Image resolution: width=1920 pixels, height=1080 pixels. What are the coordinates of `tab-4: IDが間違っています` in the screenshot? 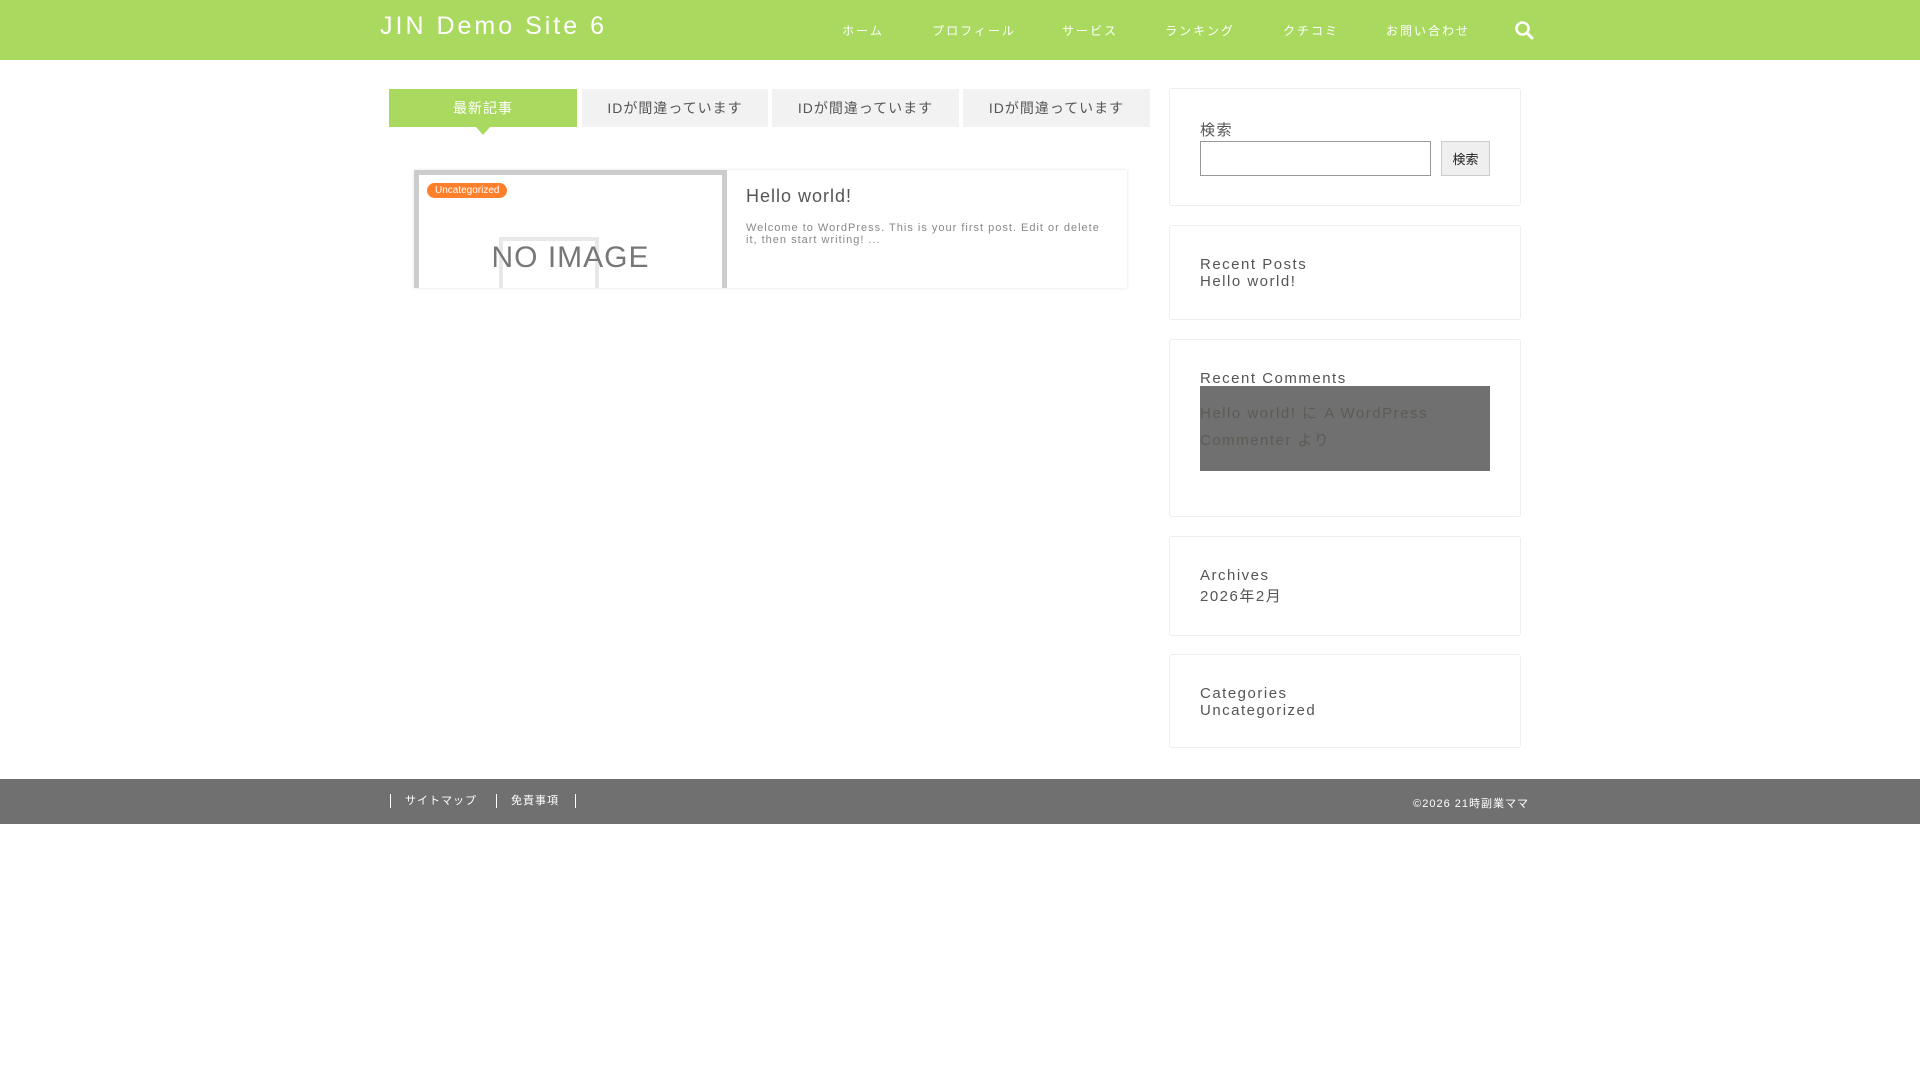 It's located at (1056, 108).